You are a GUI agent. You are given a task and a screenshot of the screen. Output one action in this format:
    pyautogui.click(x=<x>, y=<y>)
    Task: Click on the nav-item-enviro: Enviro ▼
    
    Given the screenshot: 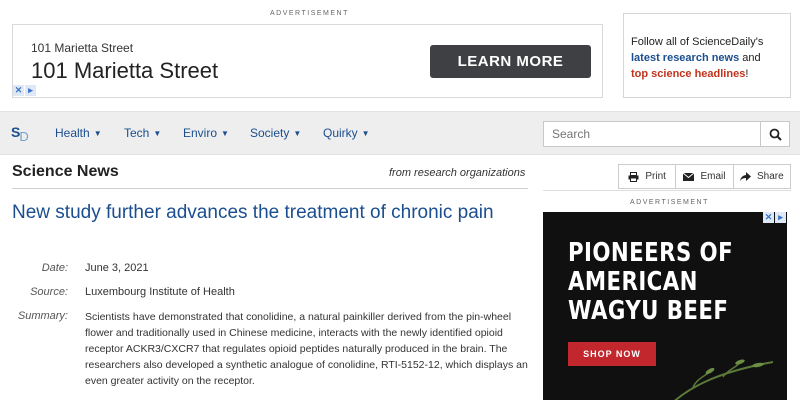 What is the action you would take?
    pyautogui.click(x=206, y=133)
    